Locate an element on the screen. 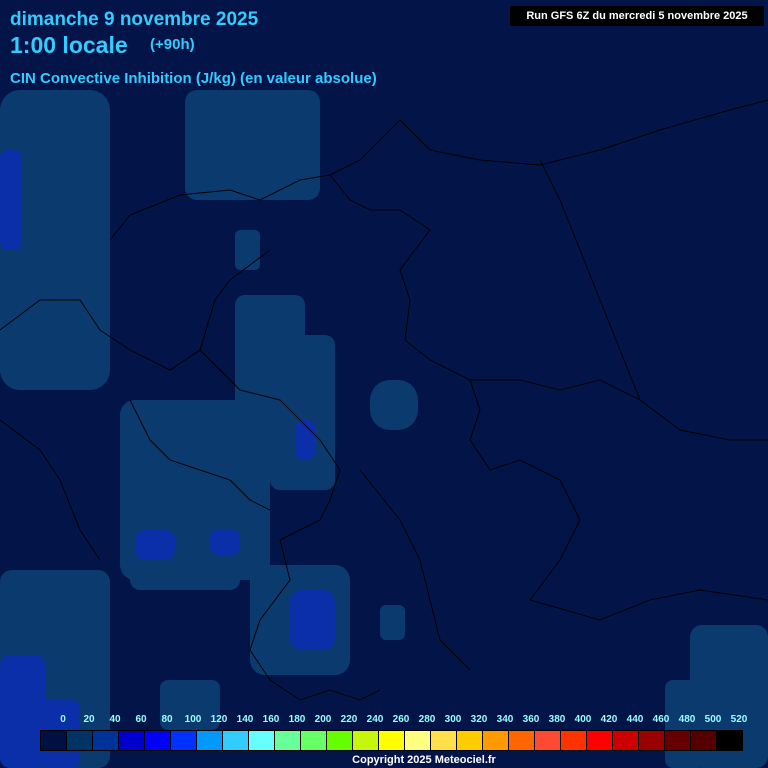  legend-label: 160 is located at coordinates (271, 719).